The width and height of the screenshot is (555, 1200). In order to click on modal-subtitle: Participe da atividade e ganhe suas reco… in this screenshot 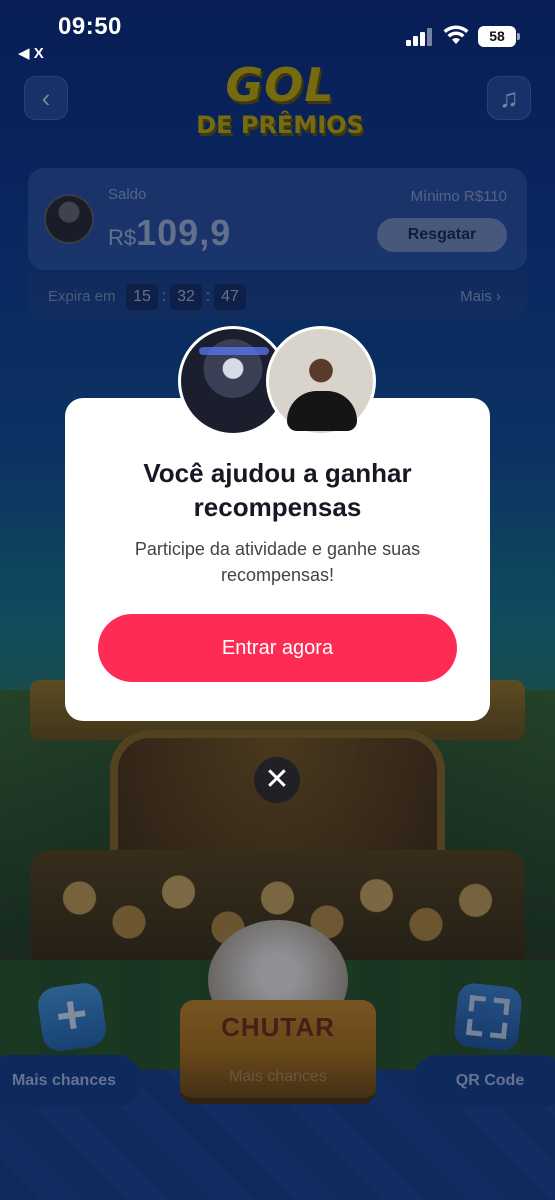, I will do `click(277, 562)`.